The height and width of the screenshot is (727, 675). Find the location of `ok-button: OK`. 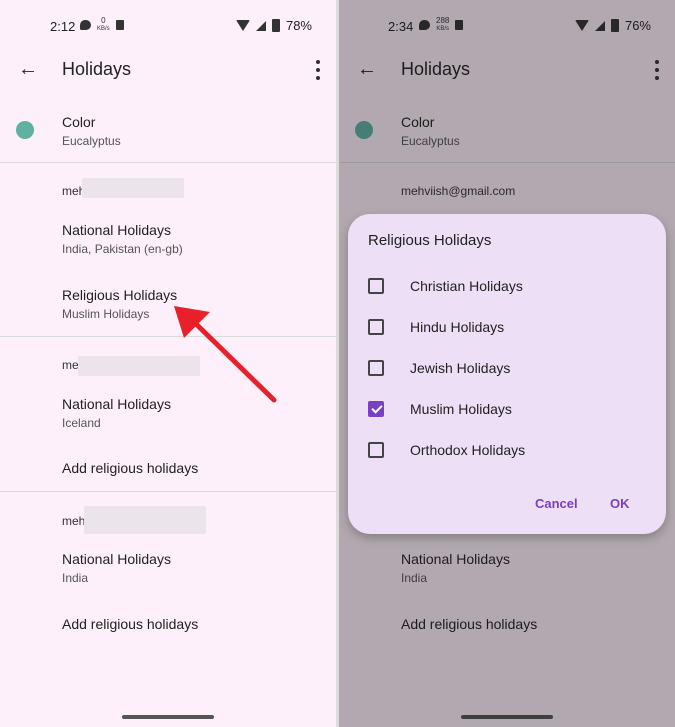

ok-button: OK is located at coordinates (620, 503).